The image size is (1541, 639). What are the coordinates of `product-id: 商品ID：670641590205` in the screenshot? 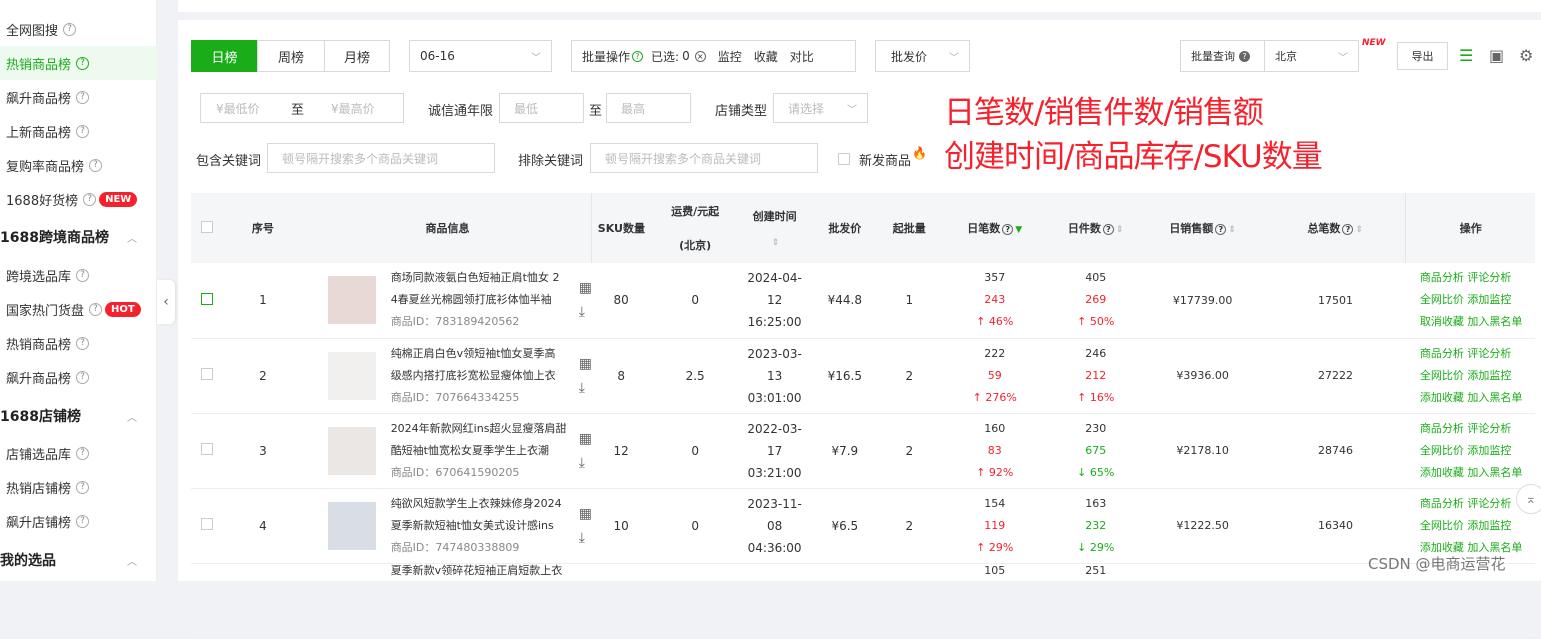 It's located at (455, 472).